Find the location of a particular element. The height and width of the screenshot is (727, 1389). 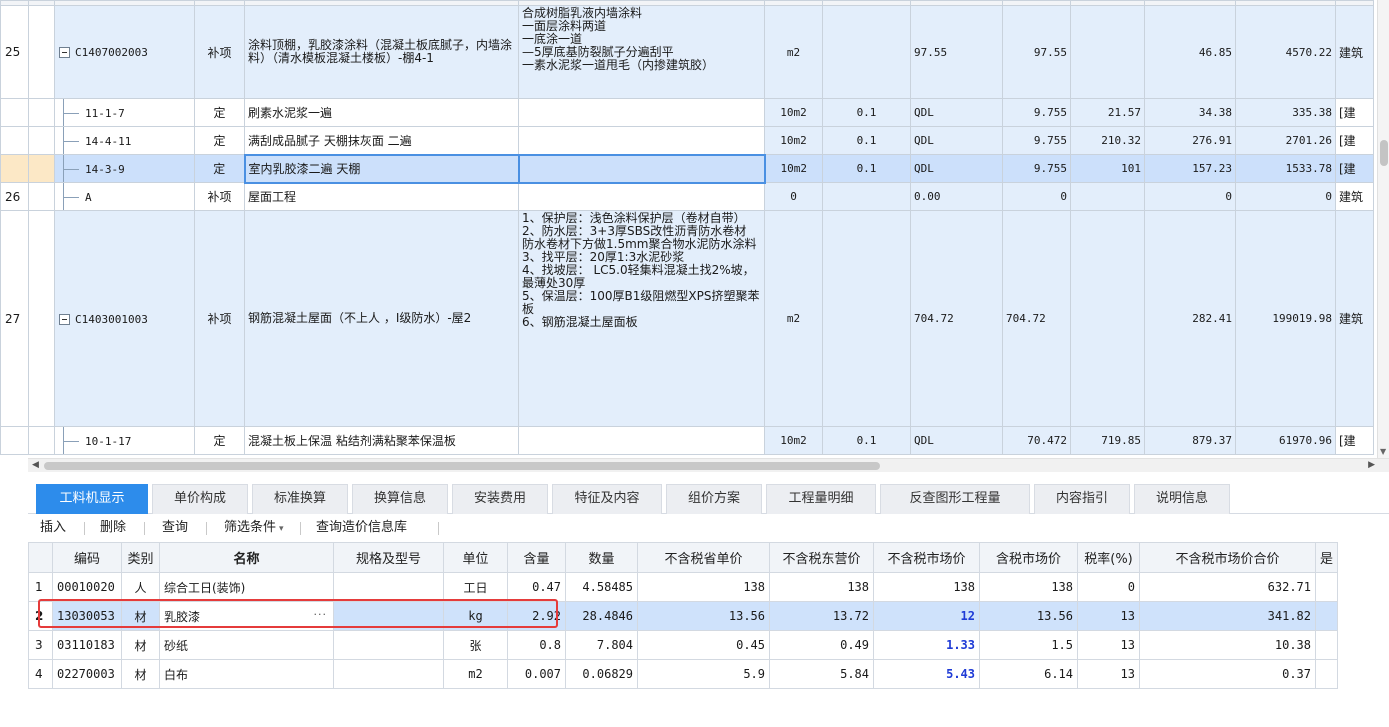

vertical-scrollbar: ▼ is located at coordinates (1383, 229).